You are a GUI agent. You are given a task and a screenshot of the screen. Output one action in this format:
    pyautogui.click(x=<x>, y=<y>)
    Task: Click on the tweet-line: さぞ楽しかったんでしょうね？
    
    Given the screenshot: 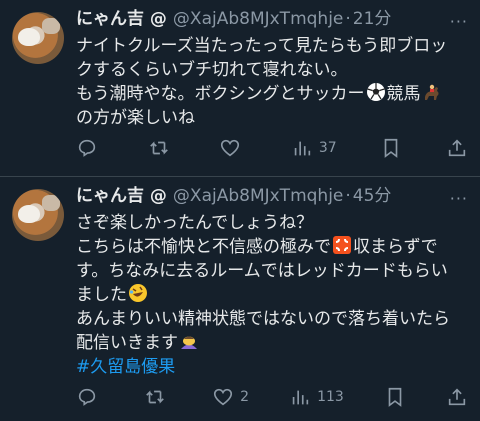 What is the action you would take?
    pyautogui.click(x=195, y=223)
    